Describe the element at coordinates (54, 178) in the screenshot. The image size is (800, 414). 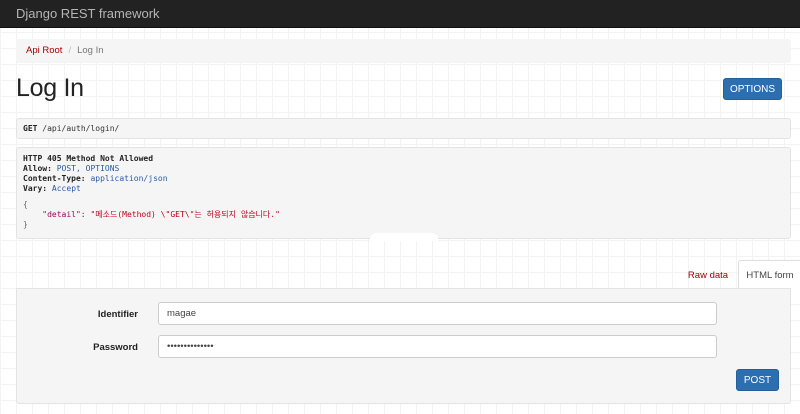
I see `header-name-content-type: Content-Type:` at that location.